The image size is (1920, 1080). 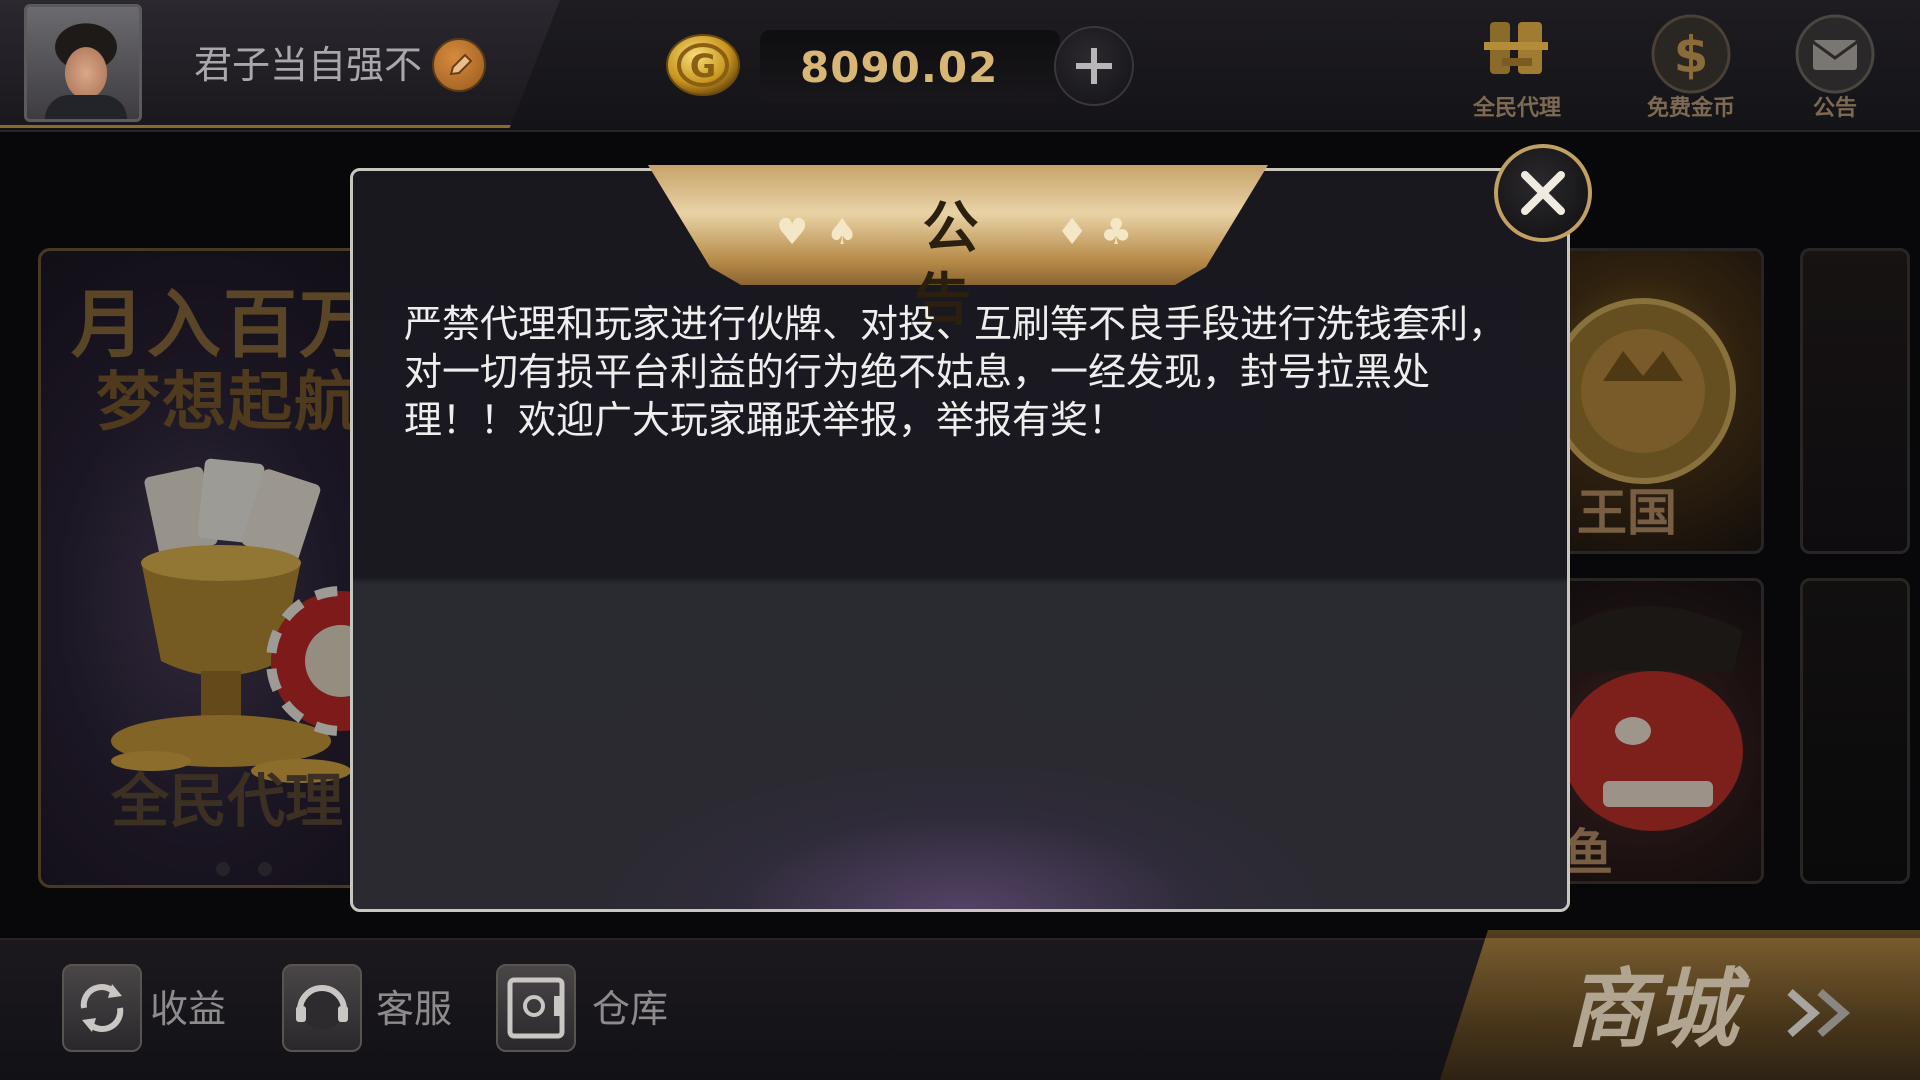 What do you see at coordinates (962, 264) in the screenshot?
I see `dialog-title: 公告` at bounding box center [962, 264].